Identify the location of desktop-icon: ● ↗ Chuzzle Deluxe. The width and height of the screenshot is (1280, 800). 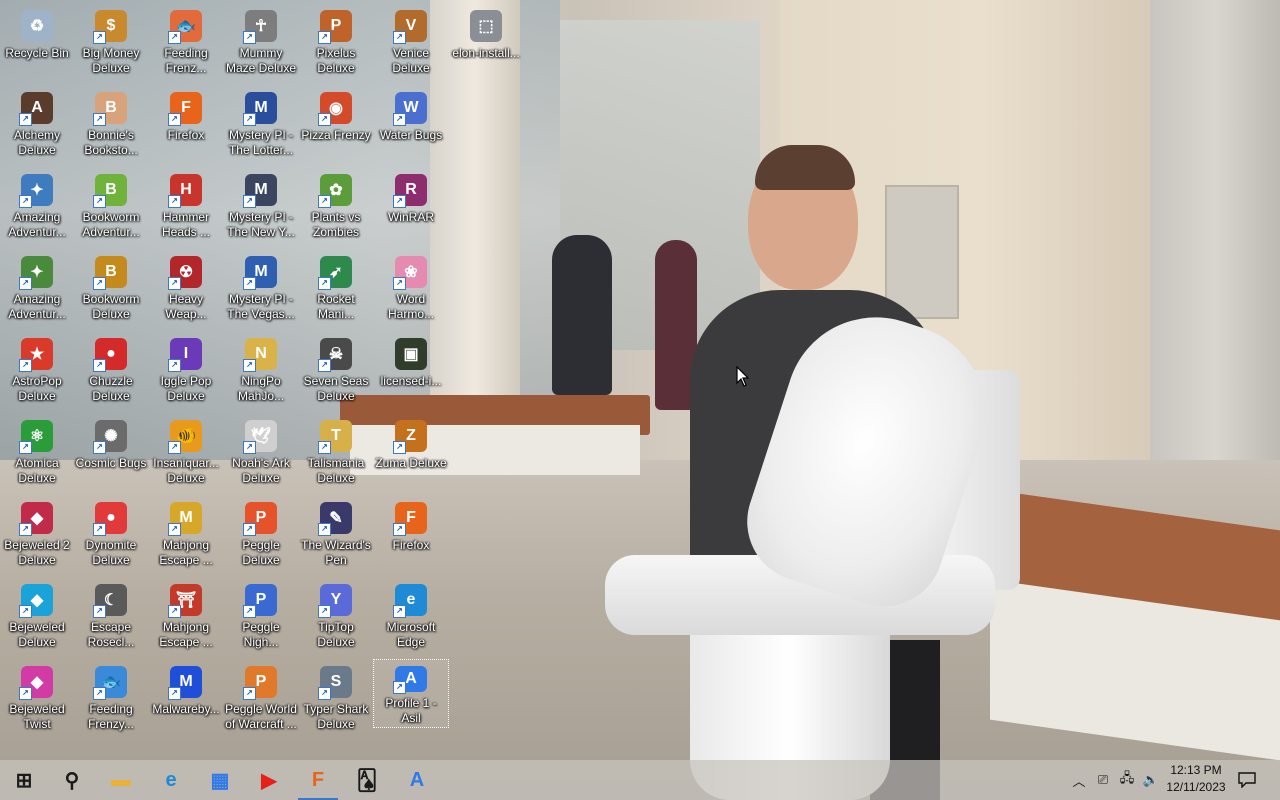
(111, 372).